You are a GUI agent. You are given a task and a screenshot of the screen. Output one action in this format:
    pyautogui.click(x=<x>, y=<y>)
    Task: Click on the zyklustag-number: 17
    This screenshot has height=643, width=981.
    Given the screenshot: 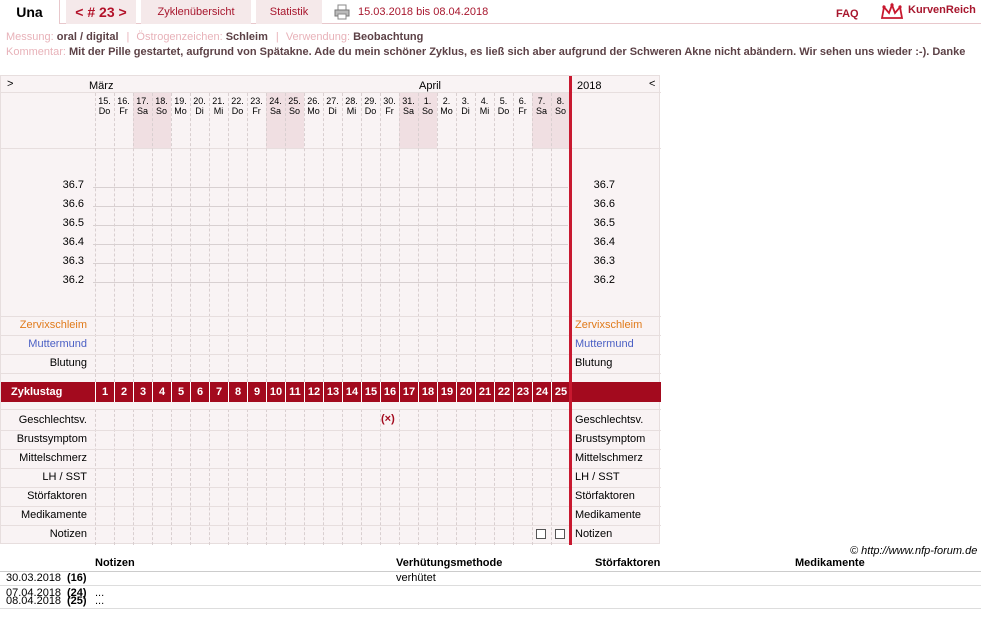 What is the action you would take?
    pyautogui.click(x=408, y=392)
    